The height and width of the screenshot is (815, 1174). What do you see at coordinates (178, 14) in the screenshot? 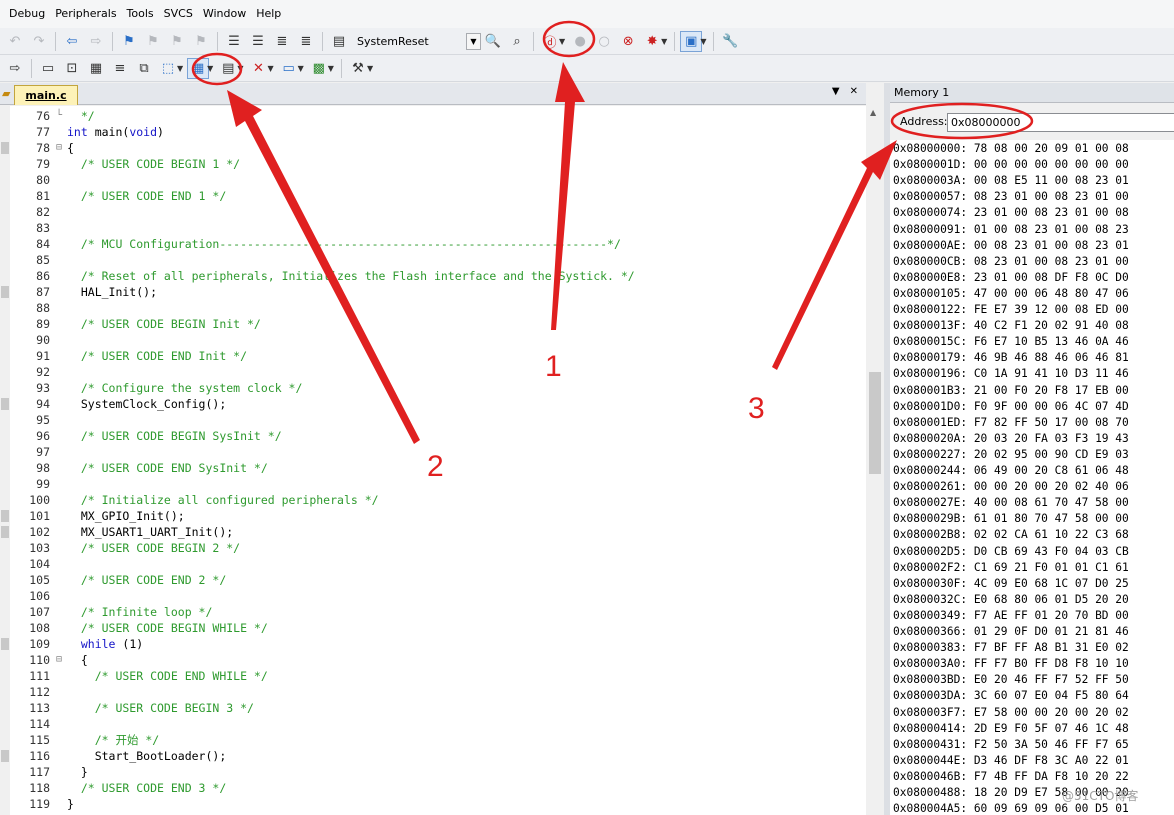
I see `menu-svcs: SVCS` at bounding box center [178, 14].